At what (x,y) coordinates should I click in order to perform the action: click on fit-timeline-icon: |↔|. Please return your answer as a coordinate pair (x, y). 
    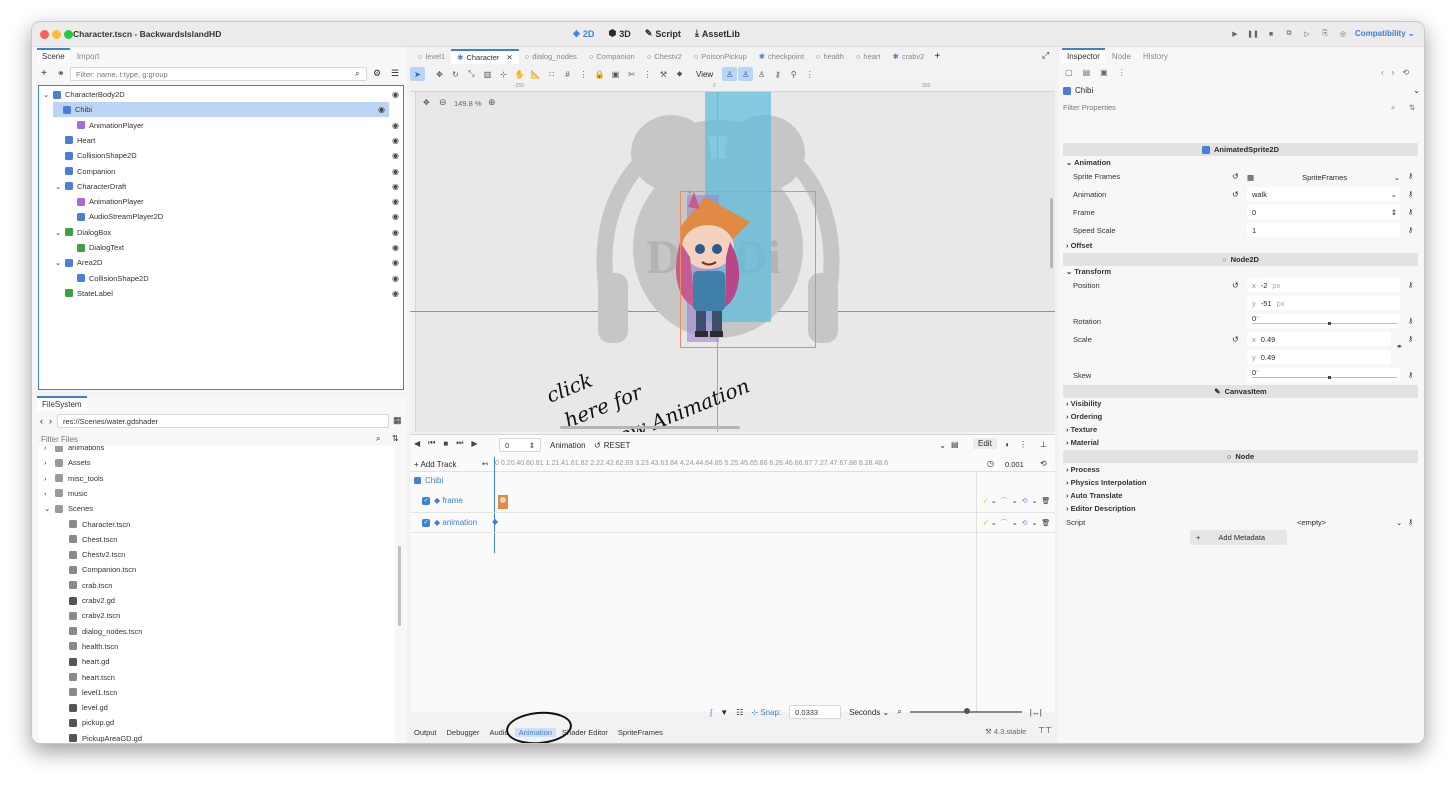
    Looking at the image, I should click on (1036, 712).